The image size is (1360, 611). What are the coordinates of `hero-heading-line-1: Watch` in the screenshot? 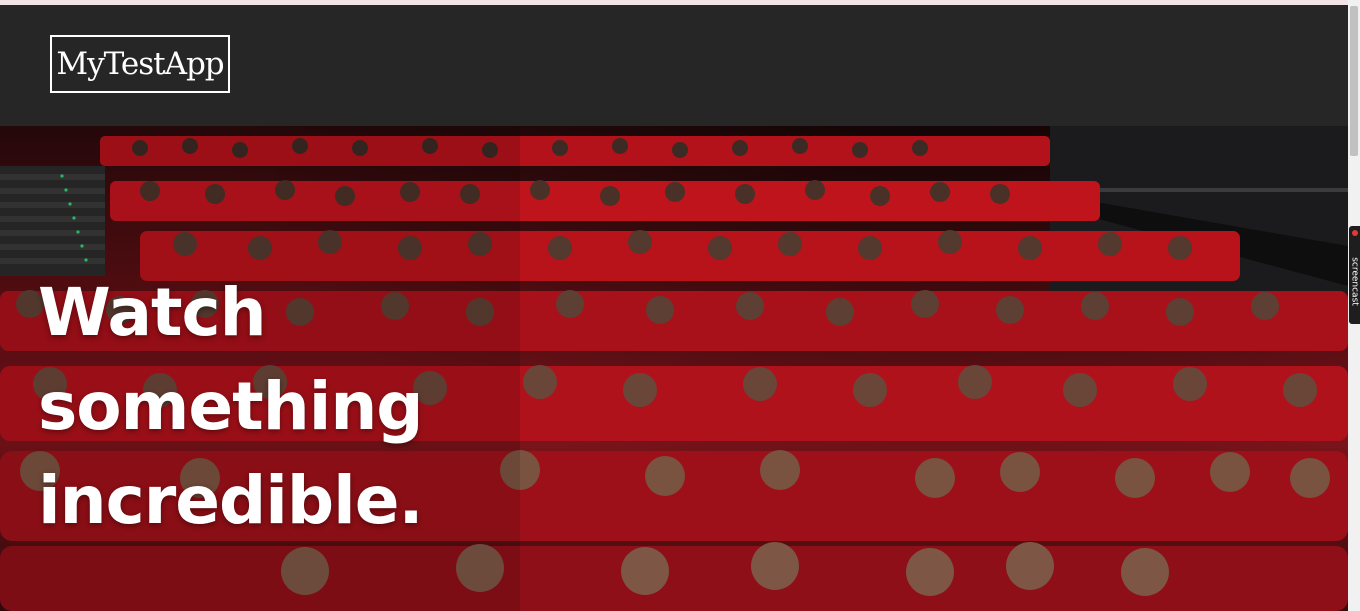 It's located at (152, 312).